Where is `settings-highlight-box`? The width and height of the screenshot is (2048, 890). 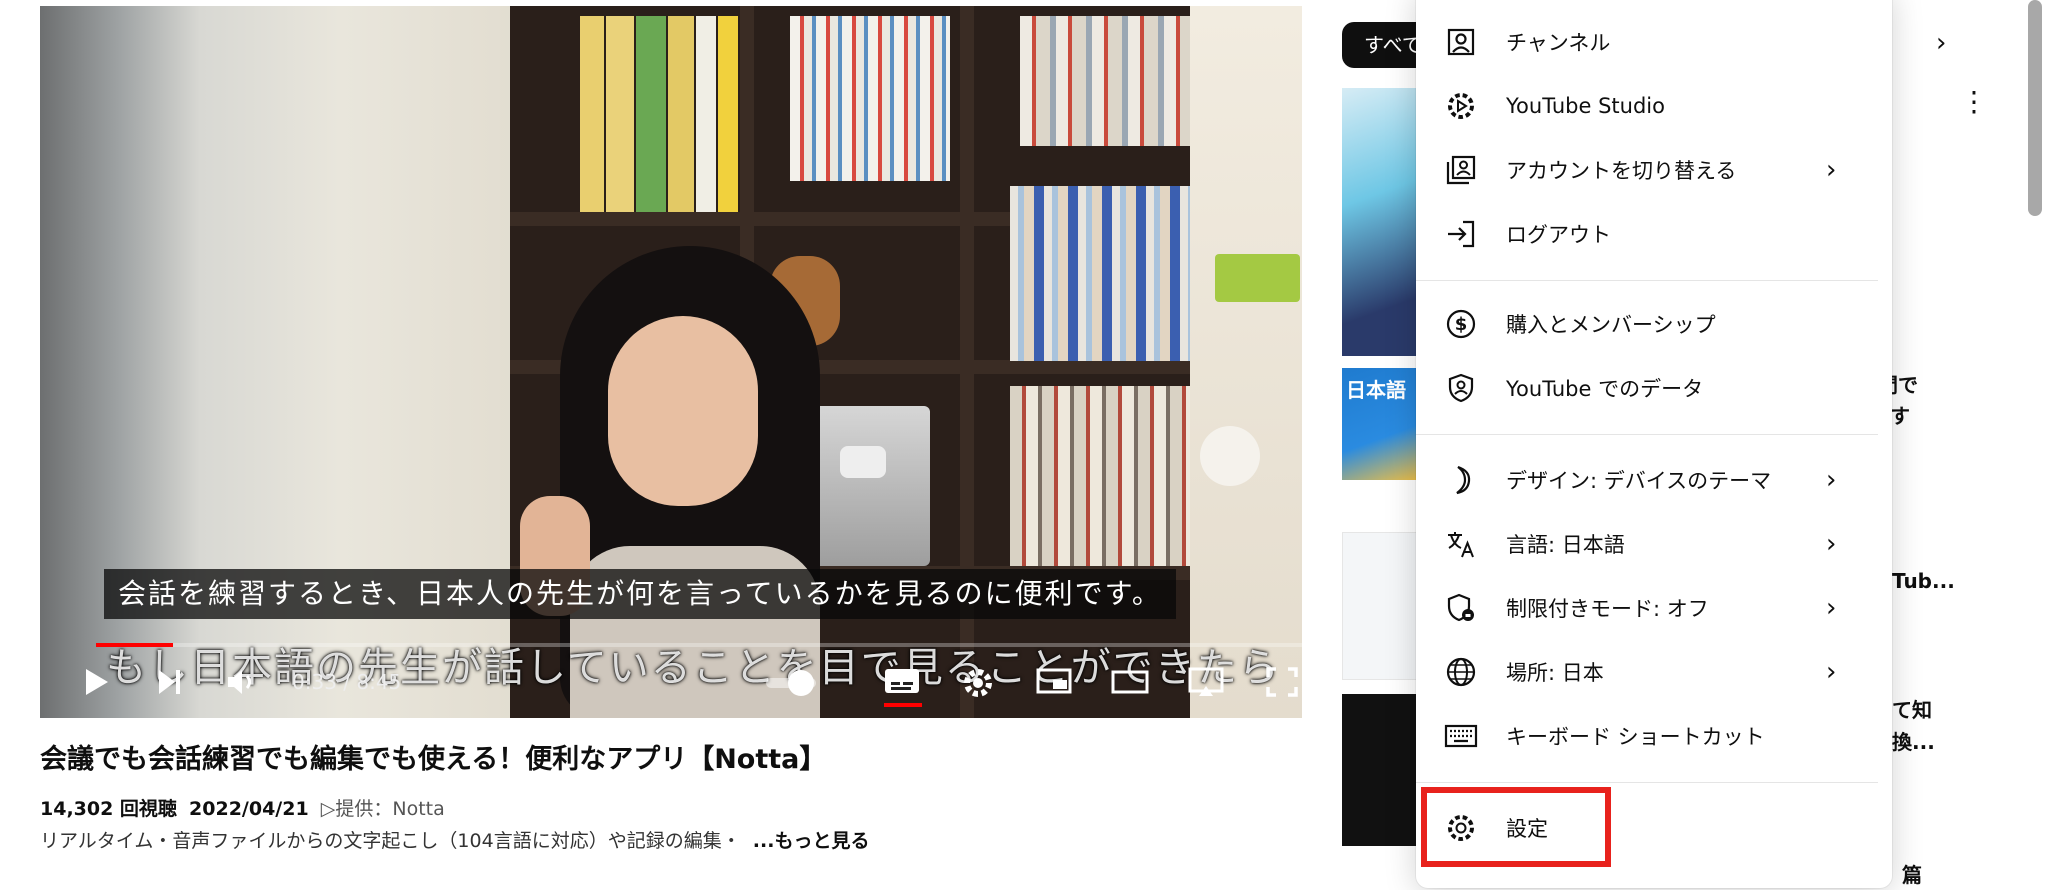 settings-highlight-box is located at coordinates (1516, 827).